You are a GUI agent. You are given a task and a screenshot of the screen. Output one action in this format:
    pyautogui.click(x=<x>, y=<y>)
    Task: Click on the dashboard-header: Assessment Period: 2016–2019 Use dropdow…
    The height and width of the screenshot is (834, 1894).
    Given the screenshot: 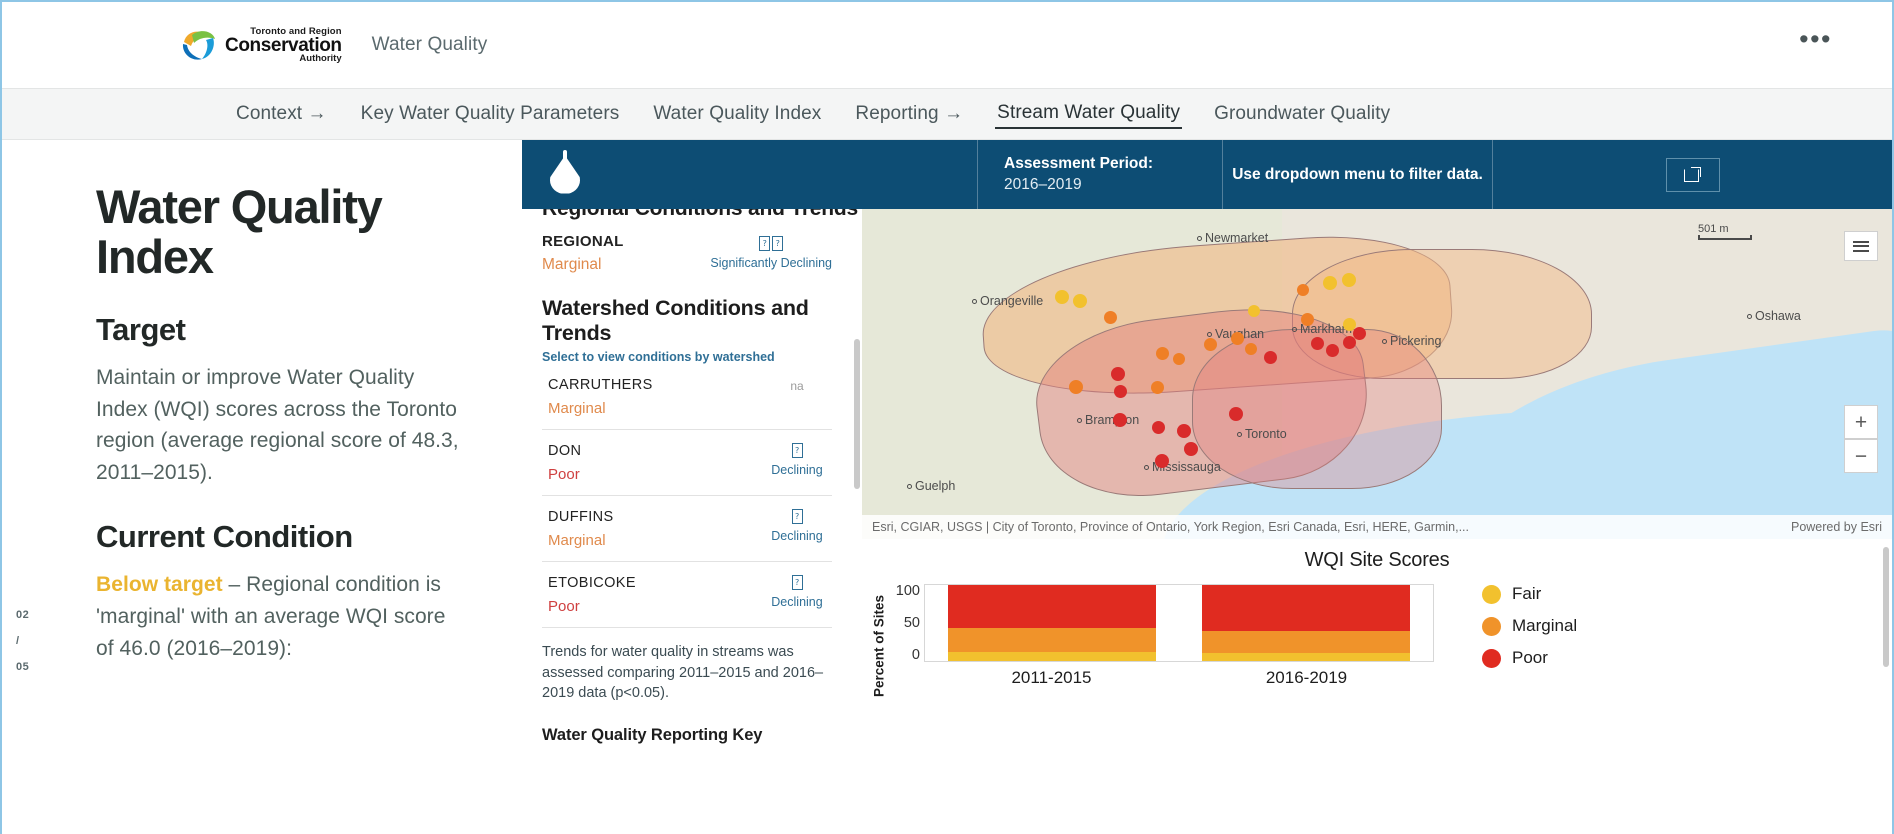 What is the action you would take?
    pyautogui.click(x=1207, y=174)
    